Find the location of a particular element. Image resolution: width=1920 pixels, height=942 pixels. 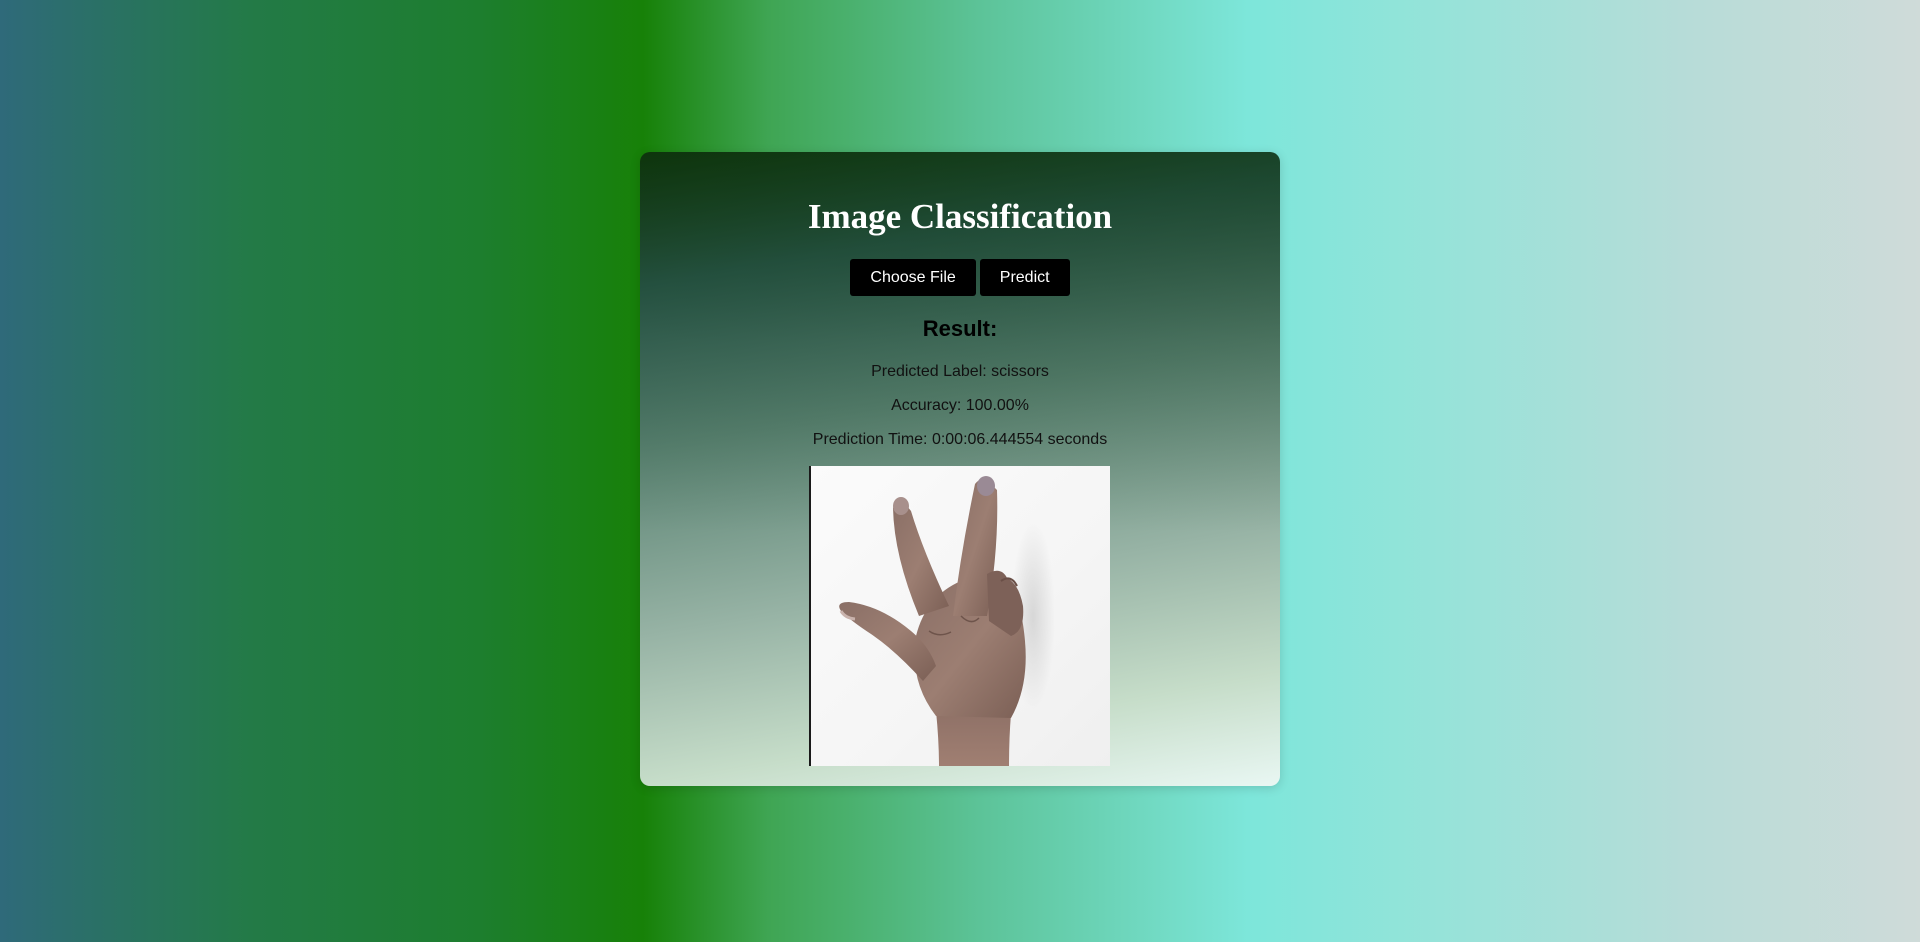

action-buttons: Choose File Predict is located at coordinates (960, 277).